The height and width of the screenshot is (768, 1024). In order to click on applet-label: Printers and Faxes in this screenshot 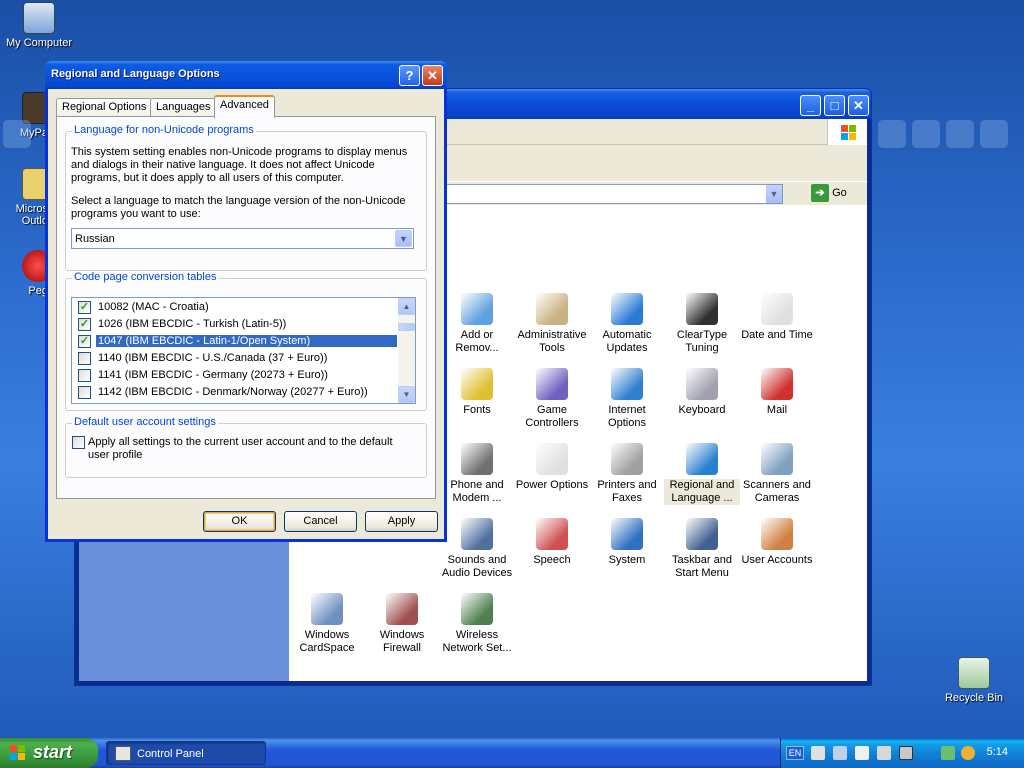, I will do `click(627, 491)`.